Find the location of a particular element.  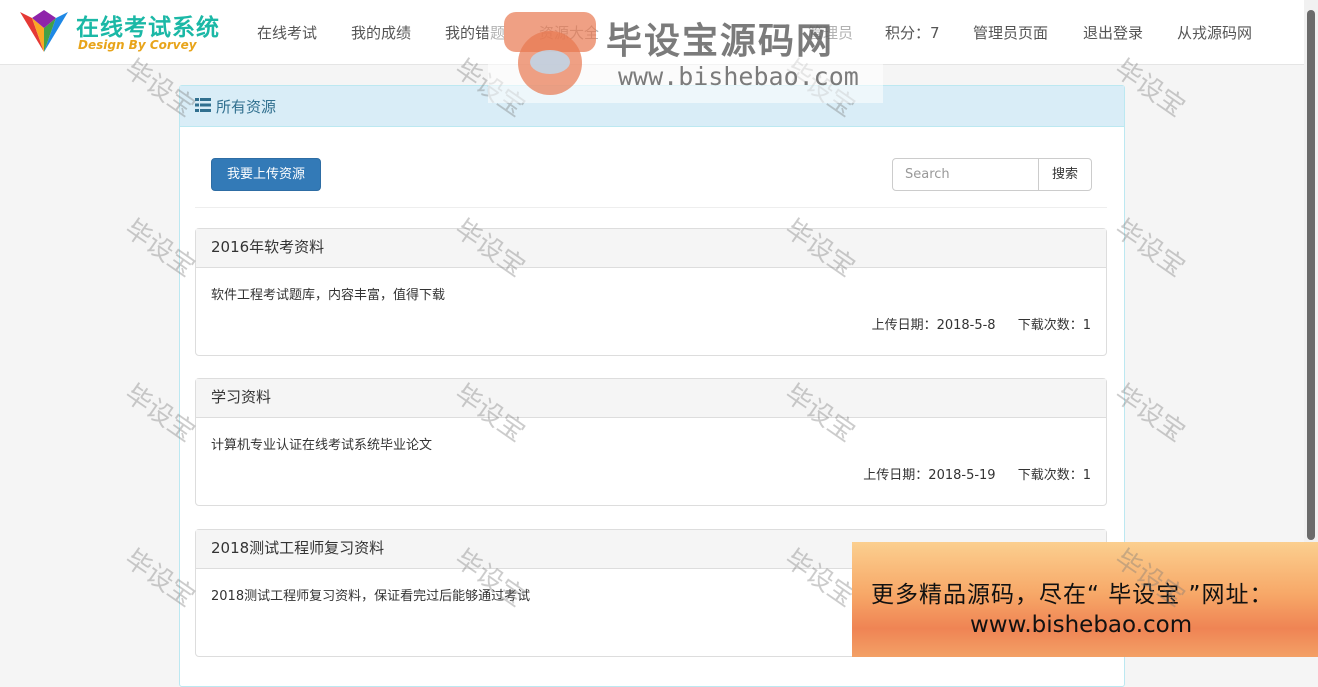

panel-heading: 所有资源 is located at coordinates (652, 106).